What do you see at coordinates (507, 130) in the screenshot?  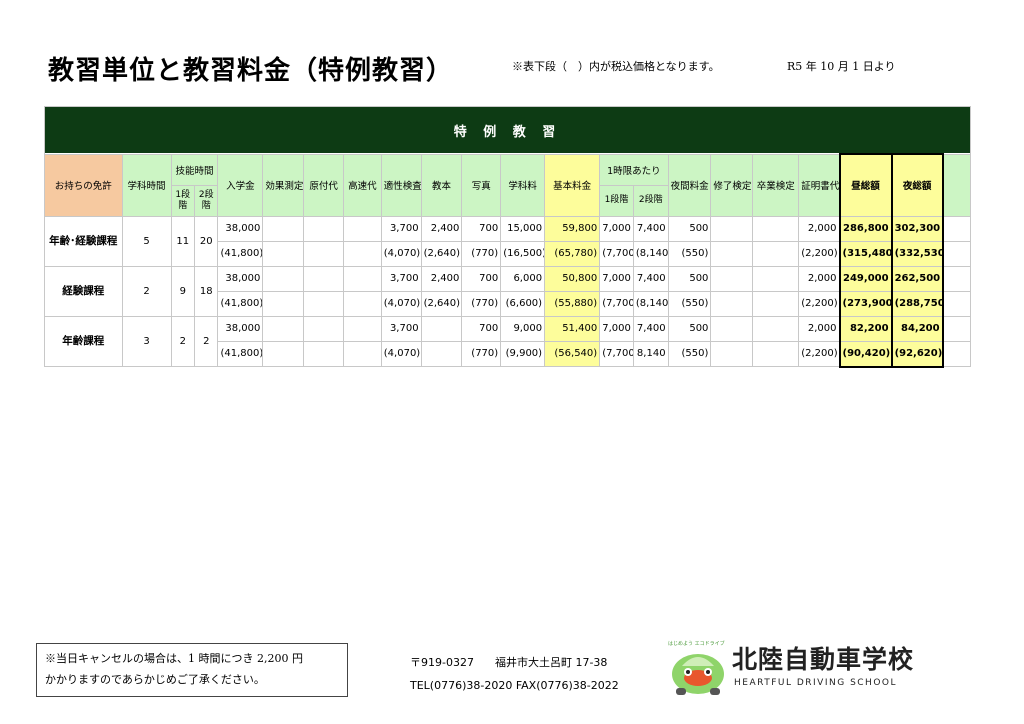 I see `table-banner: 特 例 教 習` at bounding box center [507, 130].